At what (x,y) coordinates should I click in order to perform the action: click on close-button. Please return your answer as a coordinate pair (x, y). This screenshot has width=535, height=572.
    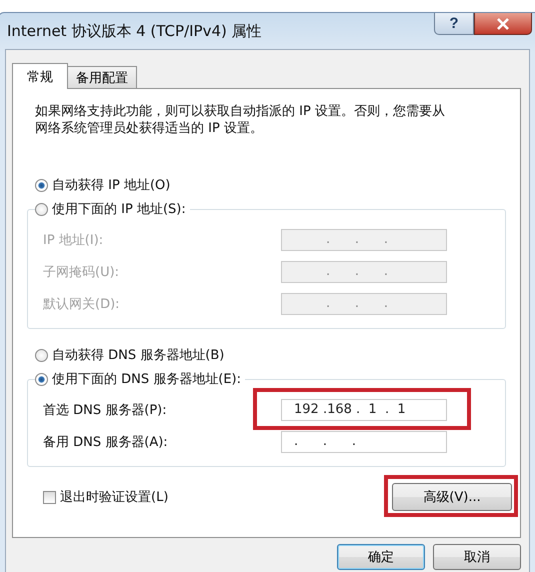
    Looking at the image, I should click on (503, 24).